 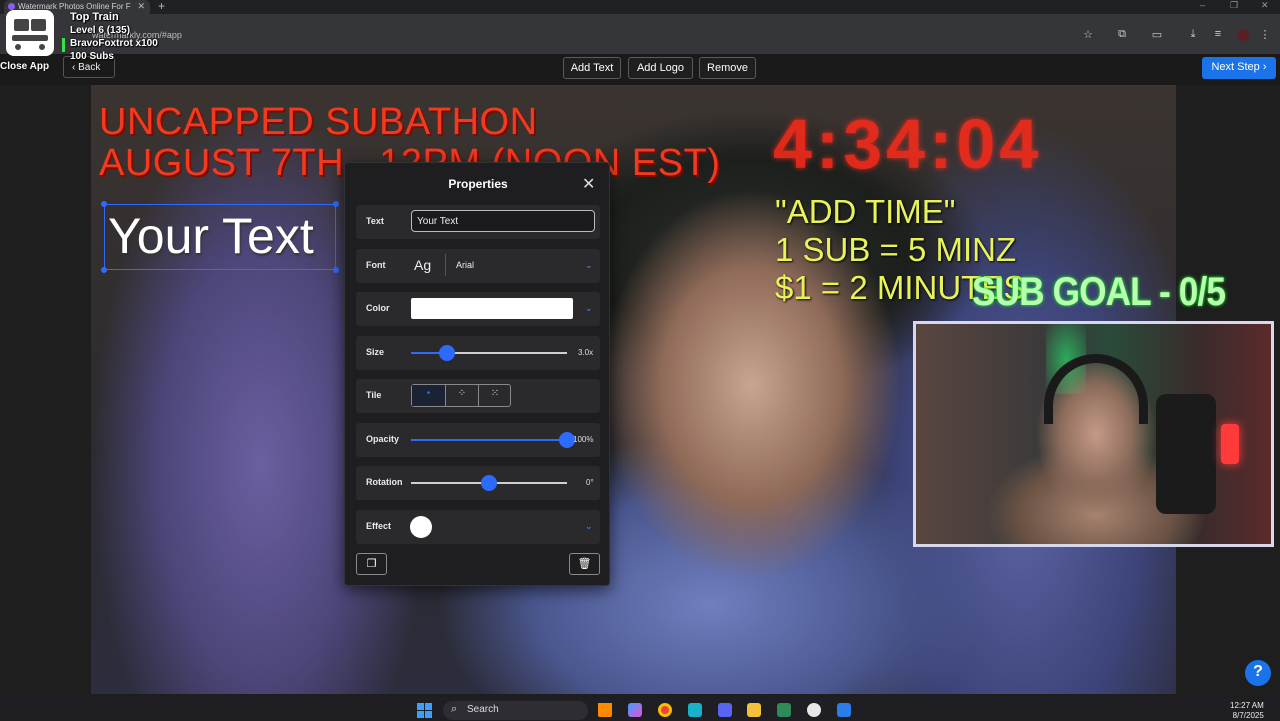 What do you see at coordinates (483, 709) in the screenshot?
I see `taskbar-search-placeholder: Search` at bounding box center [483, 709].